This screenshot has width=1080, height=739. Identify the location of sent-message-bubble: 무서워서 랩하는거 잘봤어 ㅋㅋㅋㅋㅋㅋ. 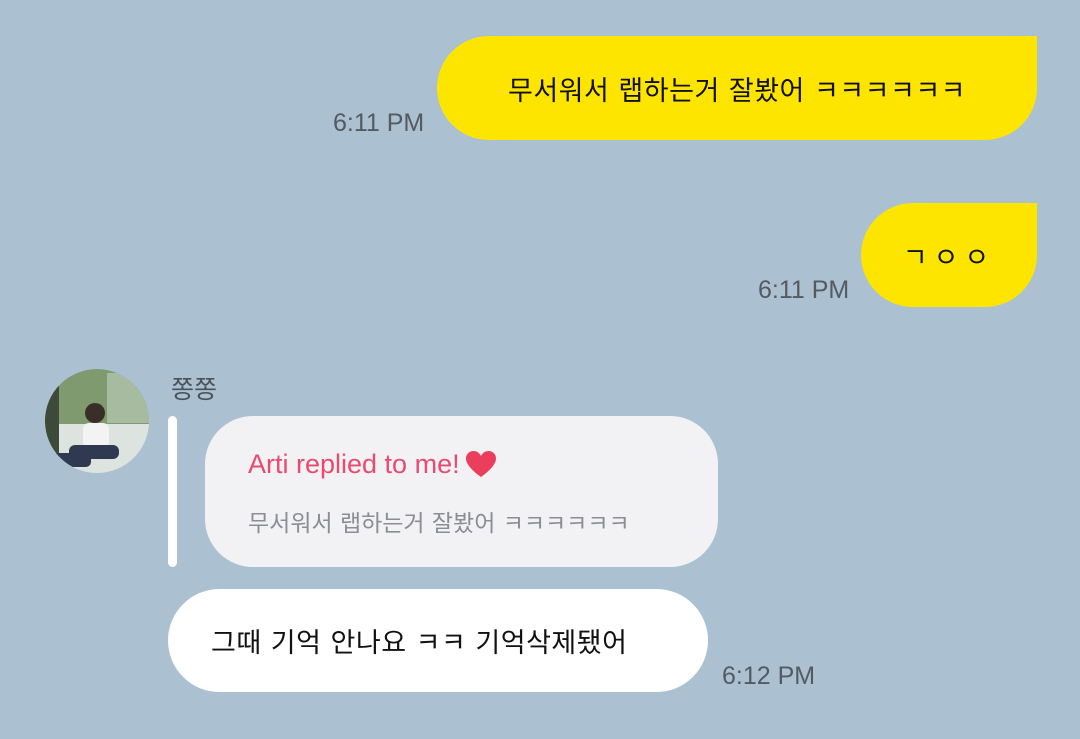
(737, 88).